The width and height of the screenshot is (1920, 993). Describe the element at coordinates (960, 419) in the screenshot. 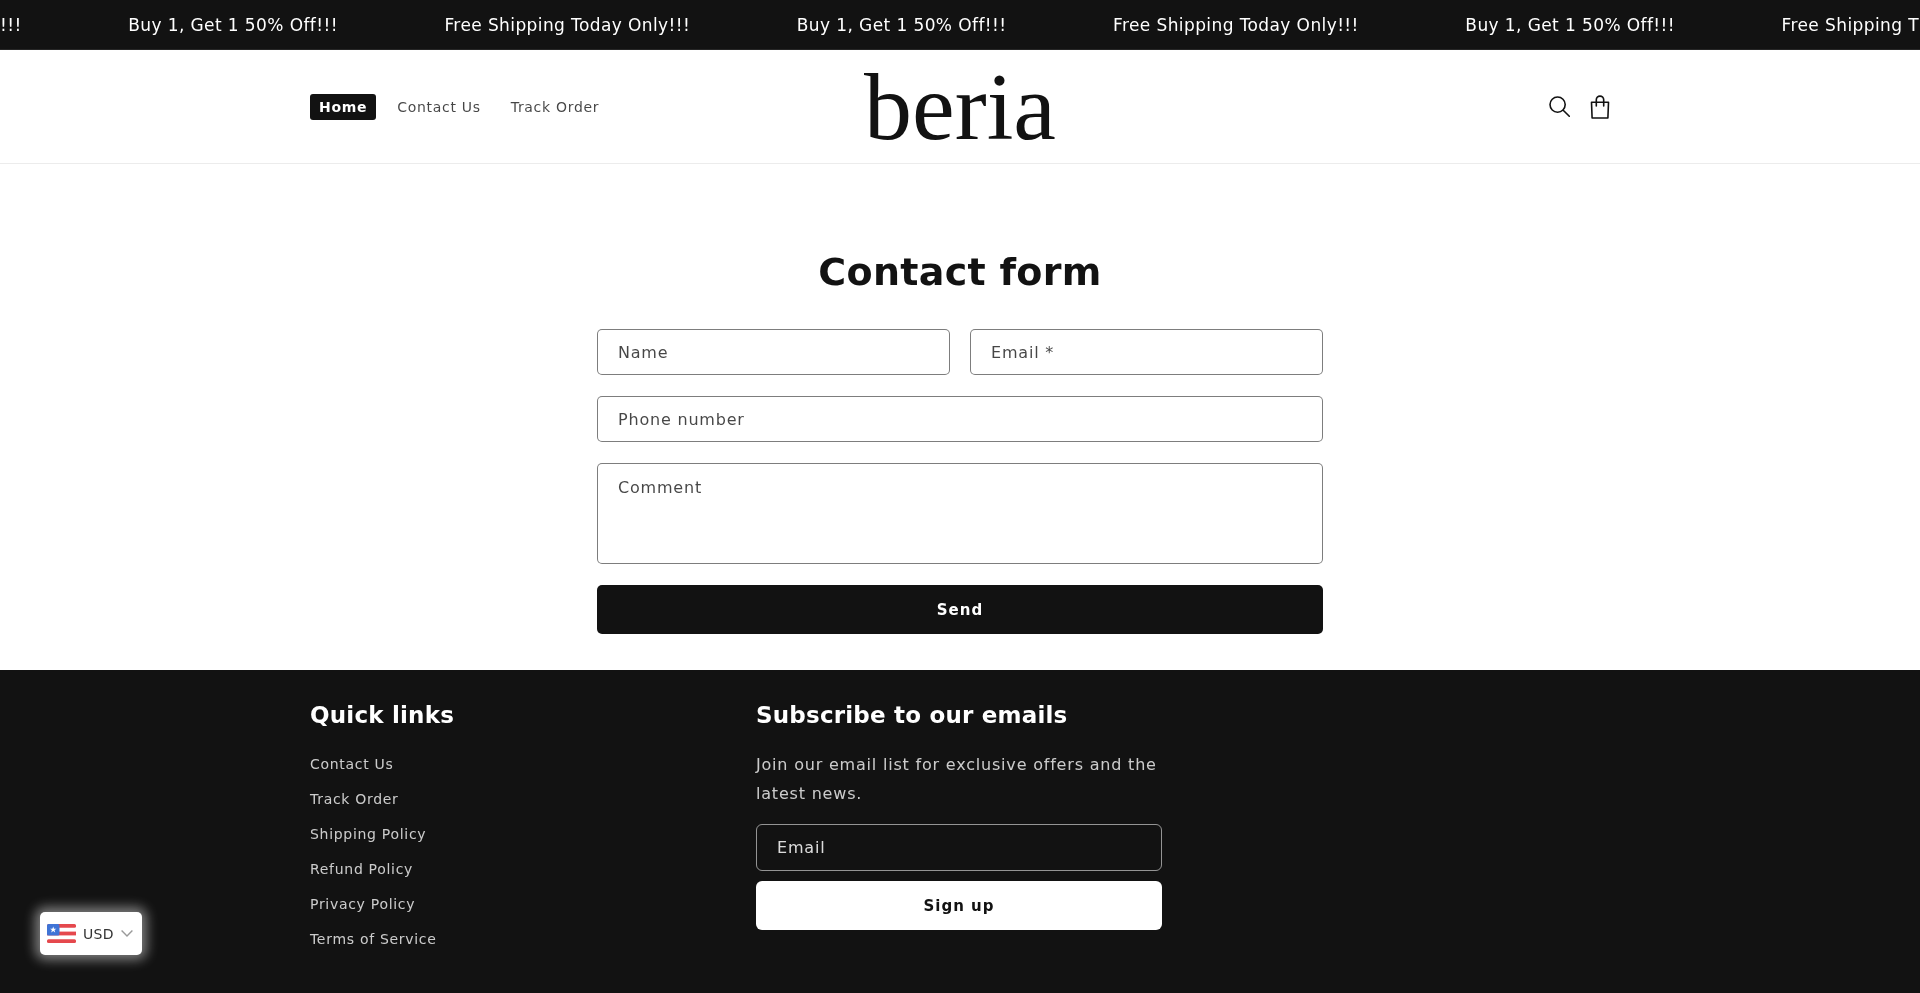

I see `input-field: Phone number` at that location.